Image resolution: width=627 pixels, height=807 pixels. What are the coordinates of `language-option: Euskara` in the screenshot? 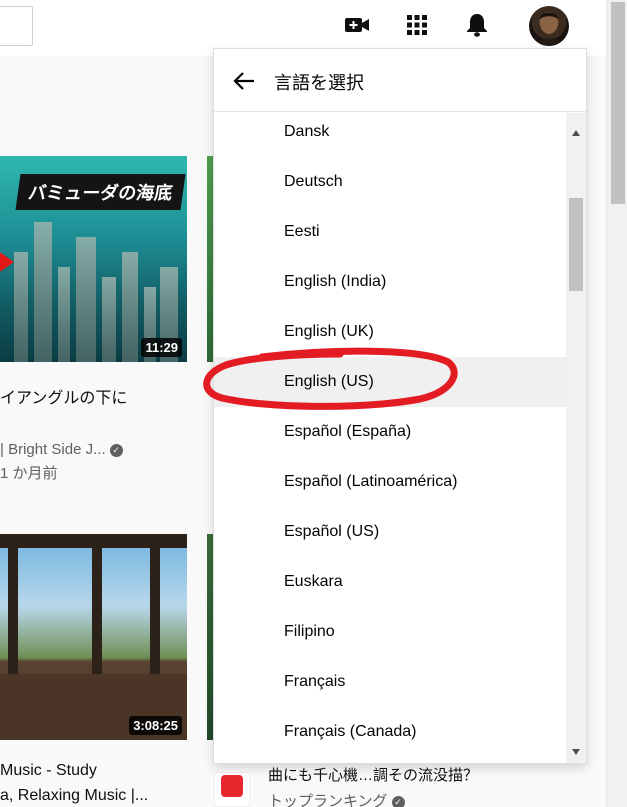 It's located at (390, 582).